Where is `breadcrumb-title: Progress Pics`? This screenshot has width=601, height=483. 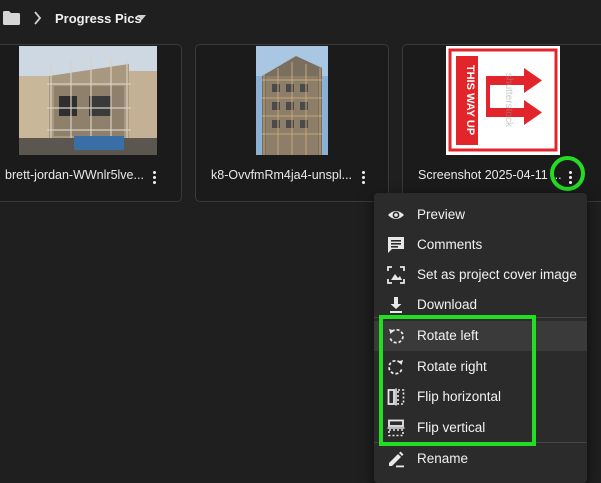
breadcrumb-title: Progress Pics is located at coordinates (98, 18).